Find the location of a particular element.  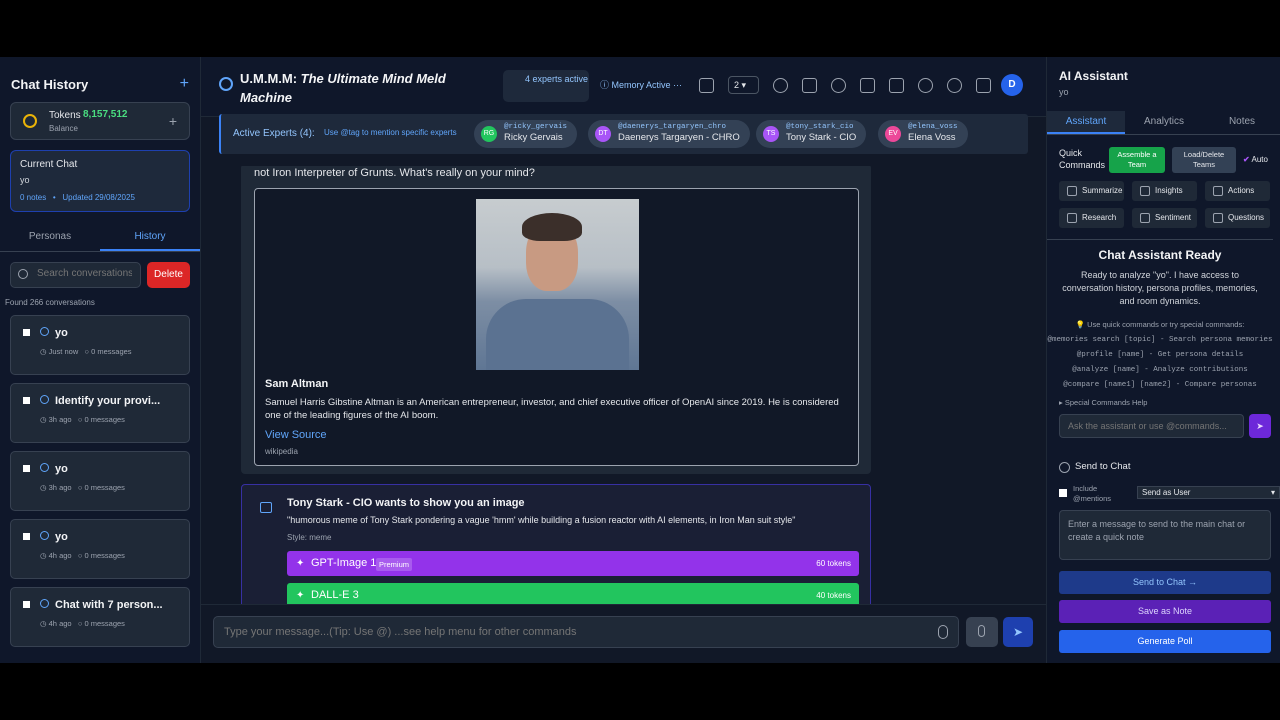

microphone-icon is located at coordinates (981, 631).